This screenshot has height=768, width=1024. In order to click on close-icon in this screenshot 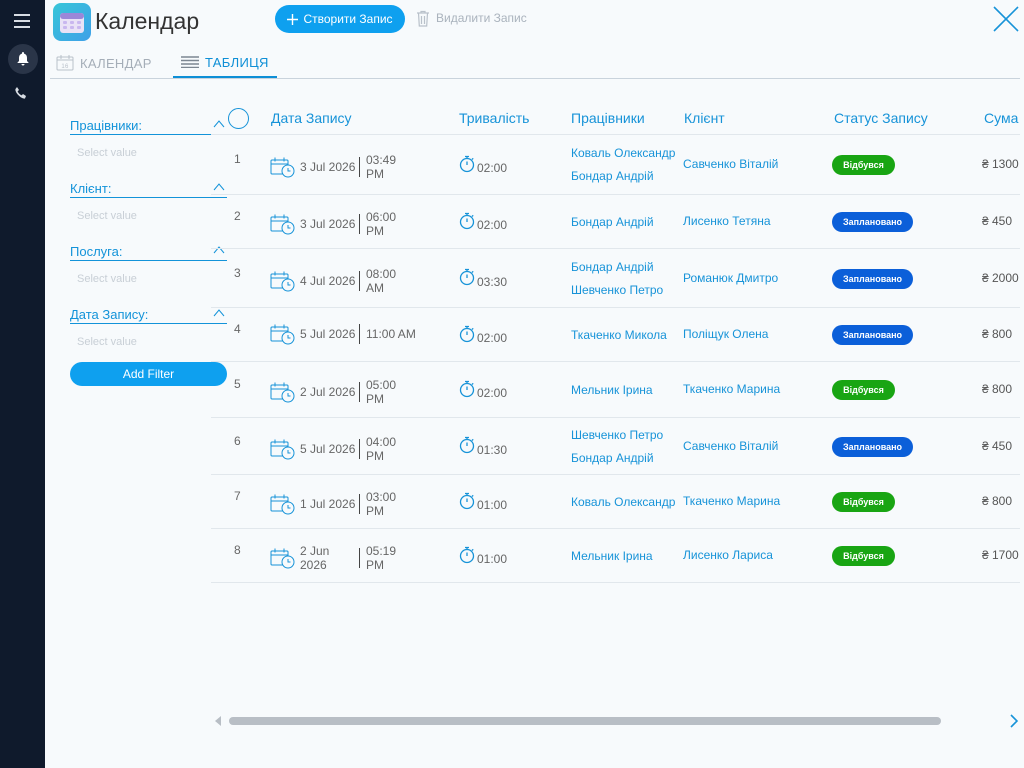, I will do `click(1006, 19)`.